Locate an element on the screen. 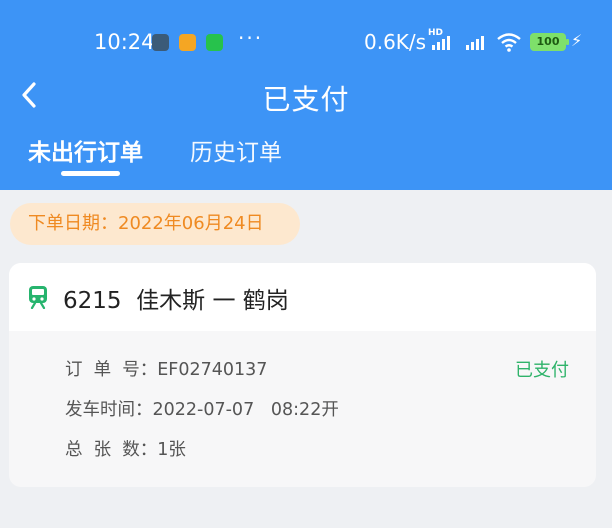 The height and width of the screenshot is (528, 612). charging-icon: ⚡ is located at coordinates (577, 40).